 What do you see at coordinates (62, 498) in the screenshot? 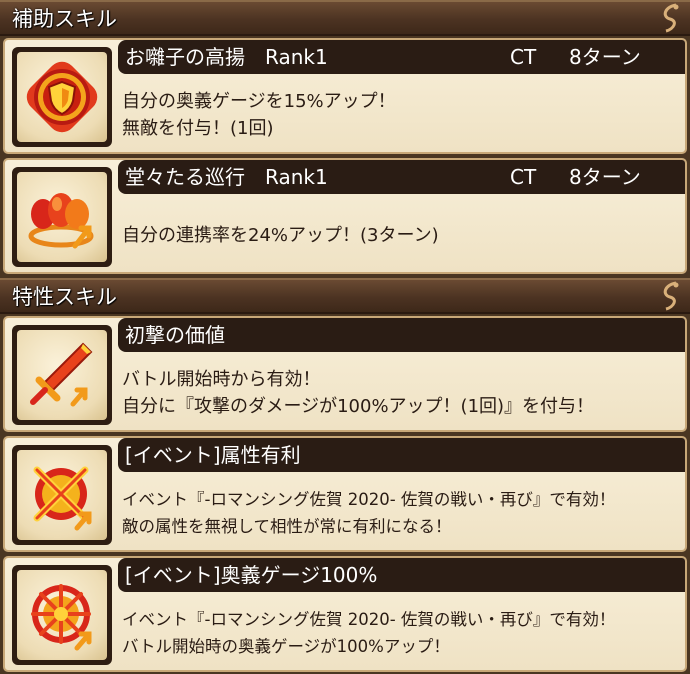
I see `element-advantage-icon` at bounding box center [62, 498].